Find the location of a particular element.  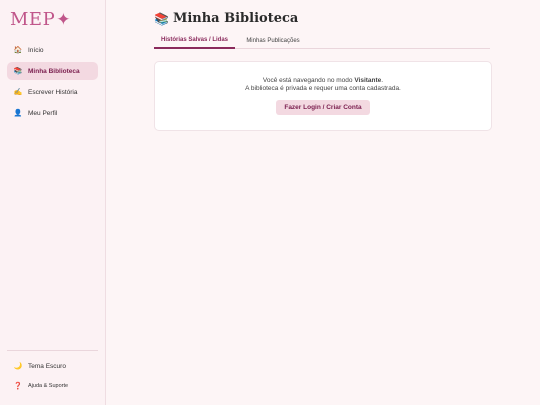

sidebar-item-escrever-historia: ✍️ Escrever História is located at coordinates (52, 92).